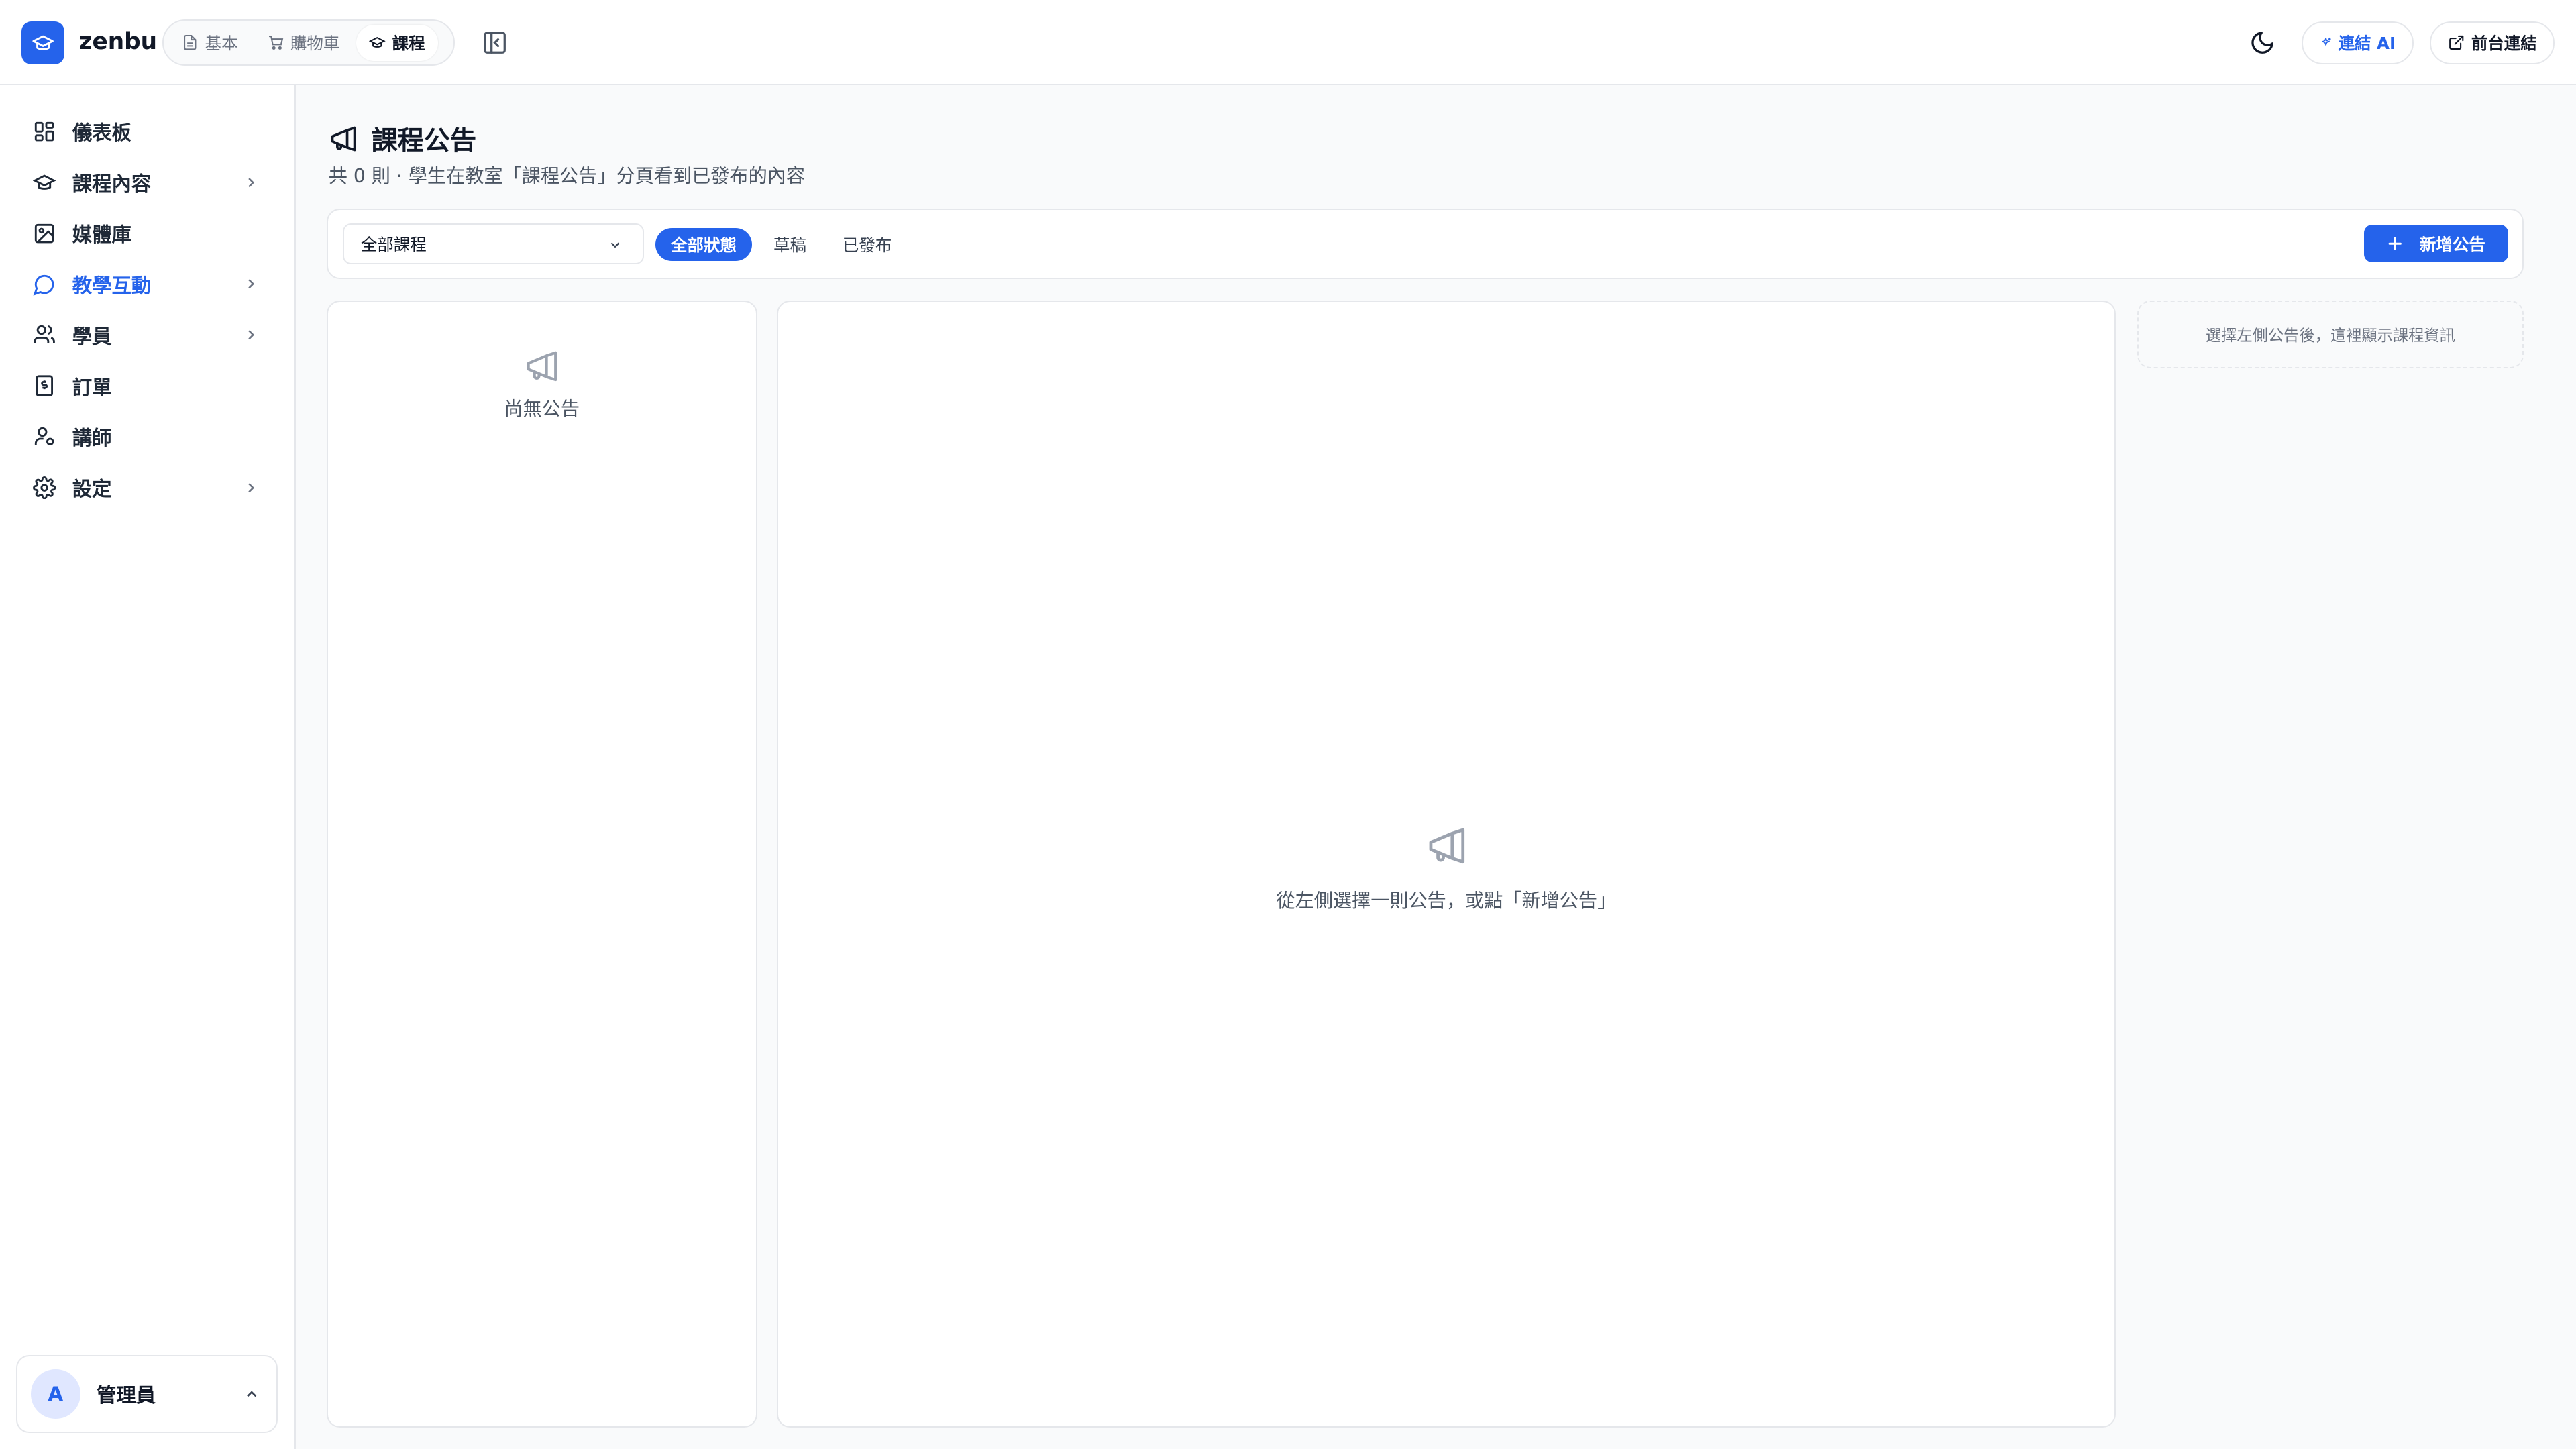  I want to click on logo, so click(42, 42).